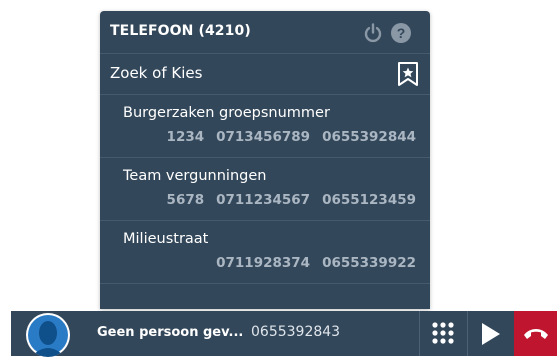  I want to click on panel-title: TELEFOON (4210), so click(180, 31).